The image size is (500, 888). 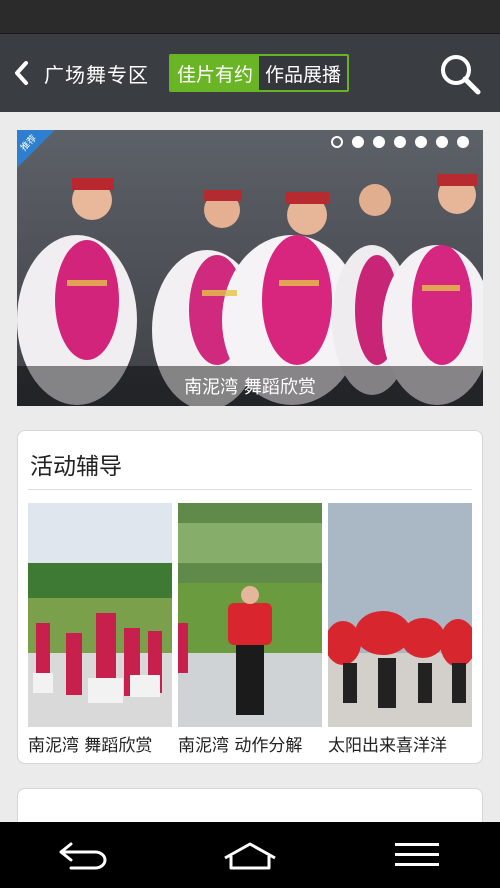 I want to click on back-arrow-icon, so click(x=83, y=856).